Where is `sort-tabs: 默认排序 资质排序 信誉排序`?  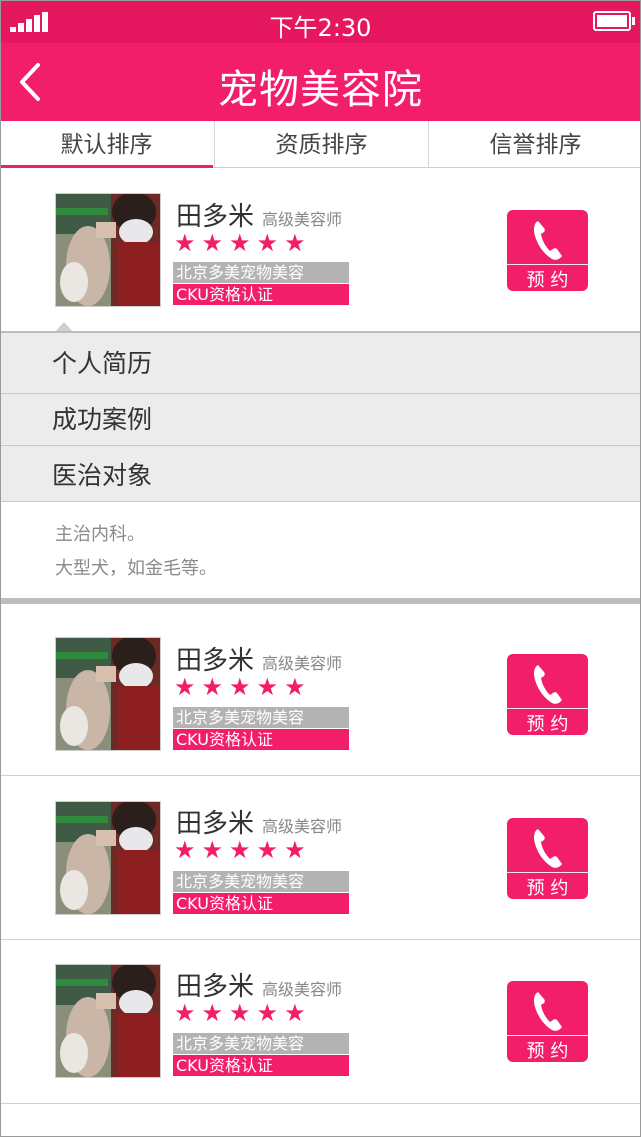
sort-tabs: 默认排序 资质排序 信誉排序 is located at coordinates (320, 144).